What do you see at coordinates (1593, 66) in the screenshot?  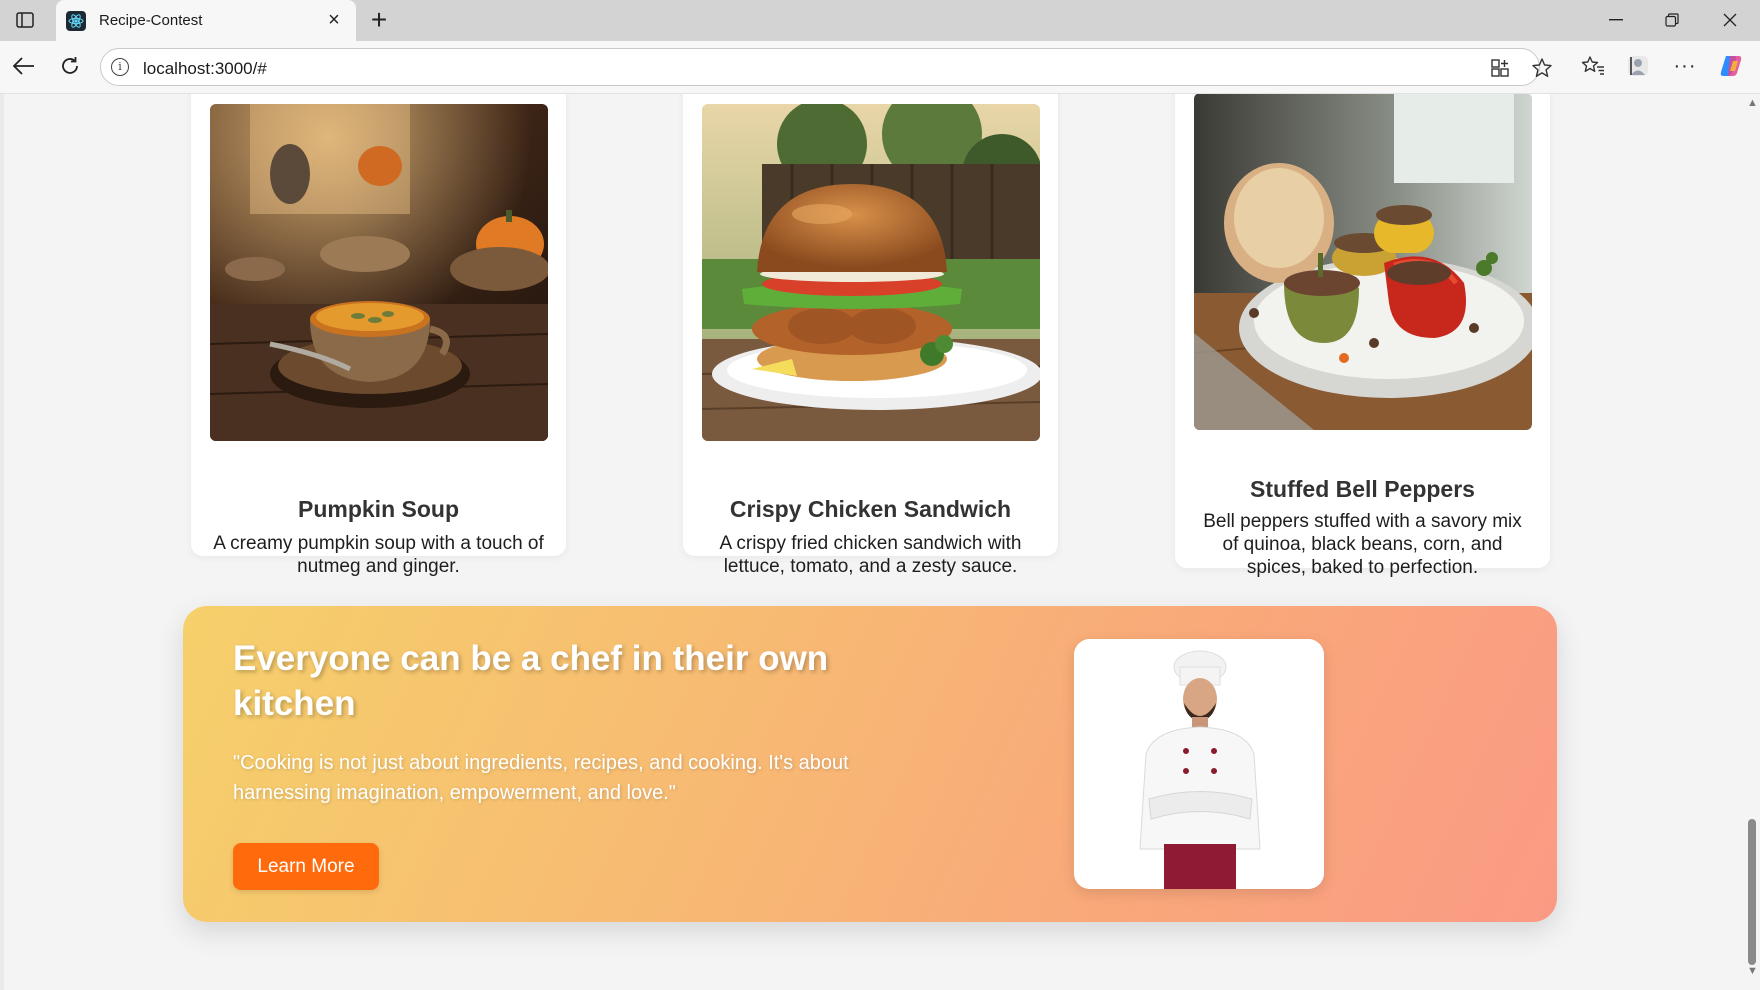 I see `favorites-icon` at bounding box center [1593, 66].